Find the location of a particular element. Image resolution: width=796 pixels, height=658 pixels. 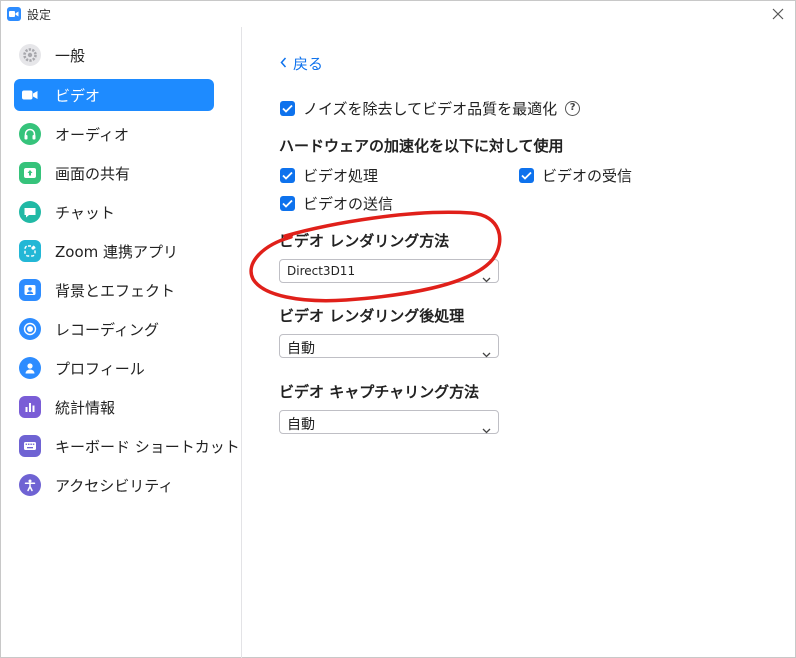

rendering-post-select: 自動 is located at coordinates (389, 346).